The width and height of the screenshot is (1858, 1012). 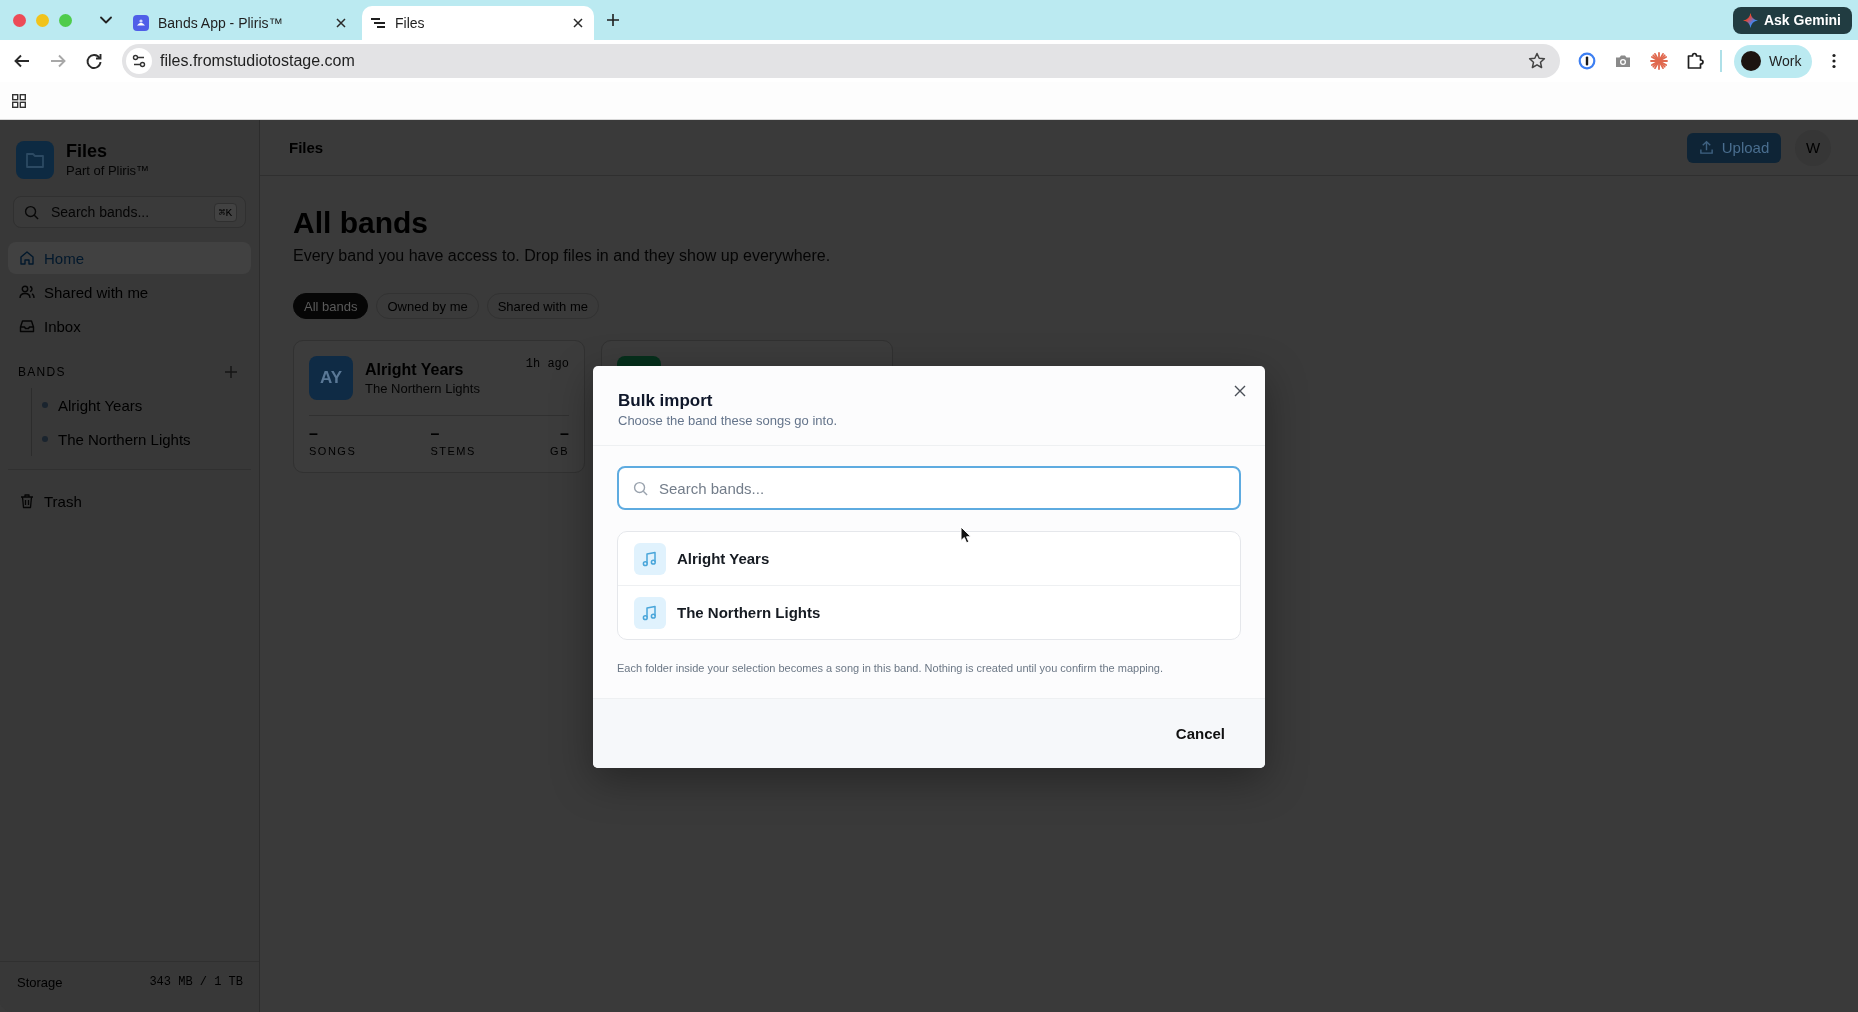 I want to click on dialog-note: Each folder inside your selection becomes a song in this band. Nothing is created until you confirm the mapping., so click(x=891, y=668).